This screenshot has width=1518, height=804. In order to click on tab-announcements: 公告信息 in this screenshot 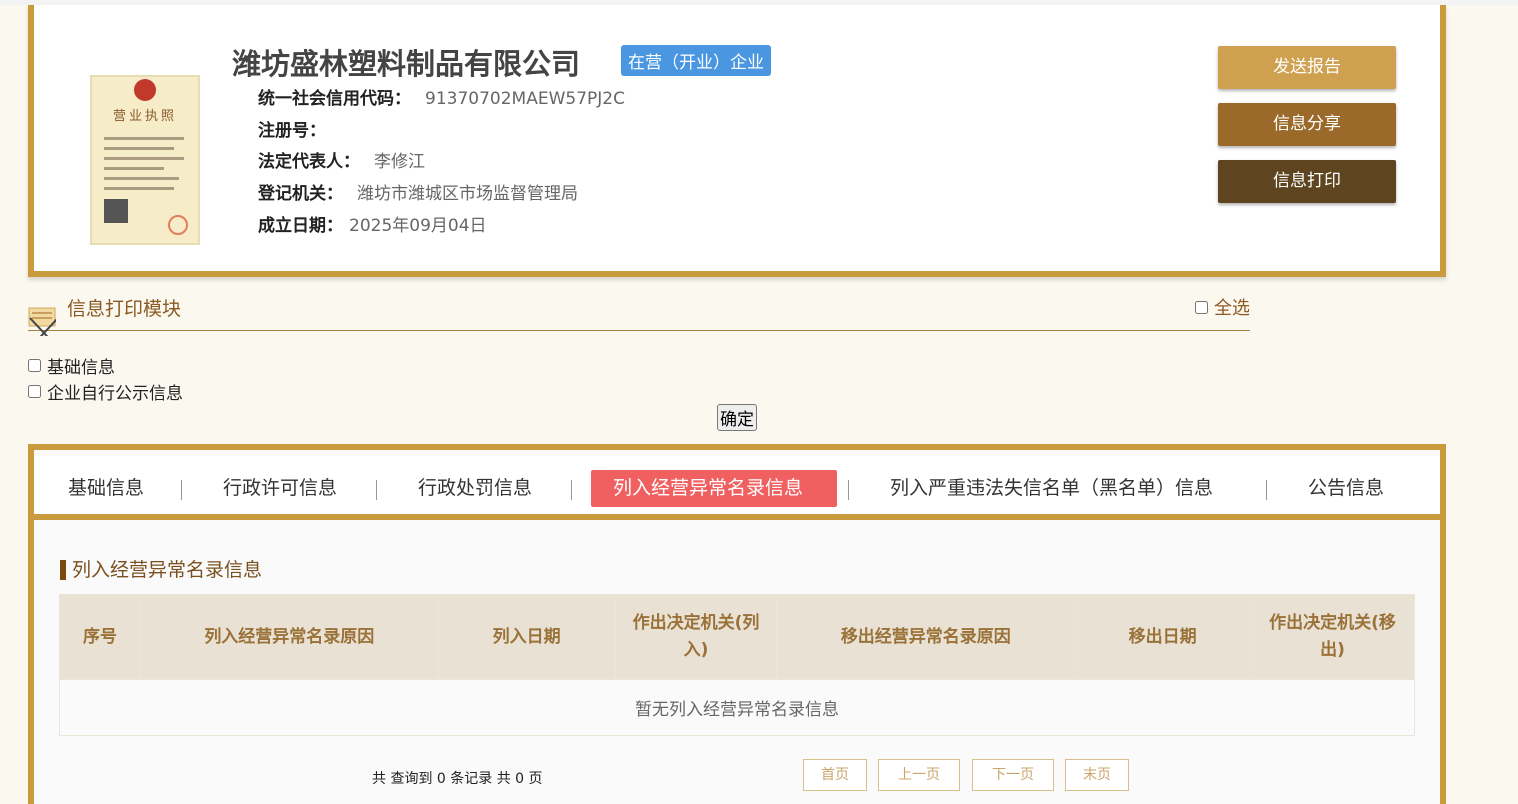, I will do `click(1346, 488)`.